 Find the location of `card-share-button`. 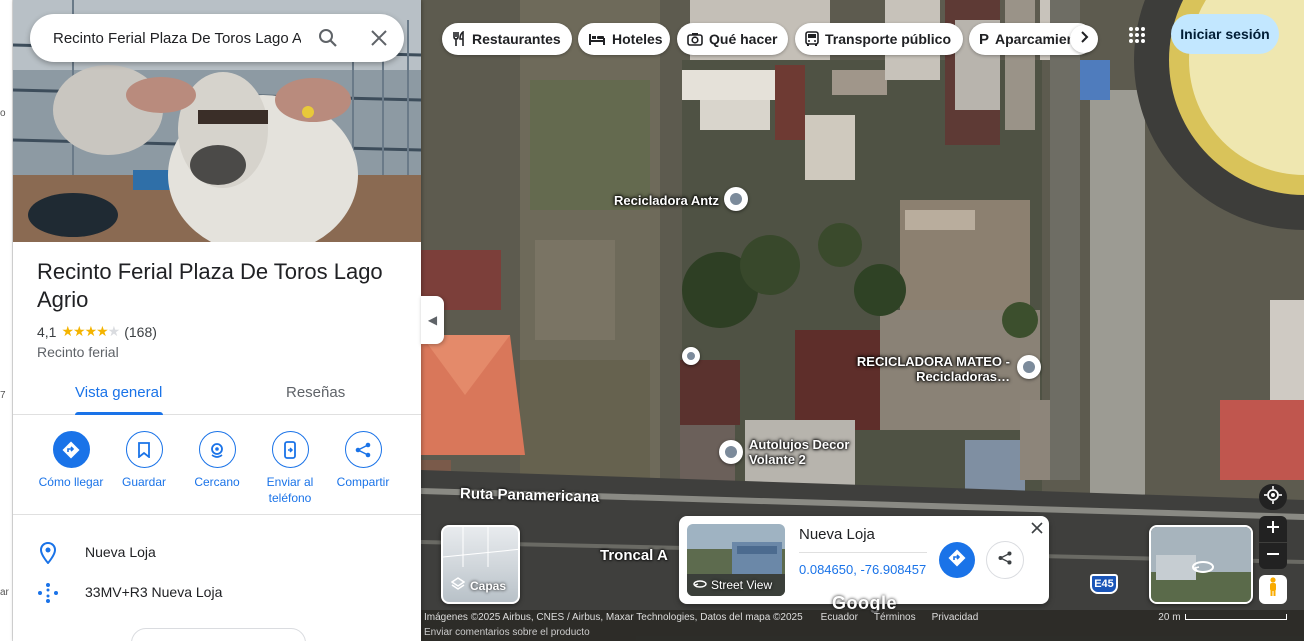

card-share-button is located at coordinates (1005, 560).